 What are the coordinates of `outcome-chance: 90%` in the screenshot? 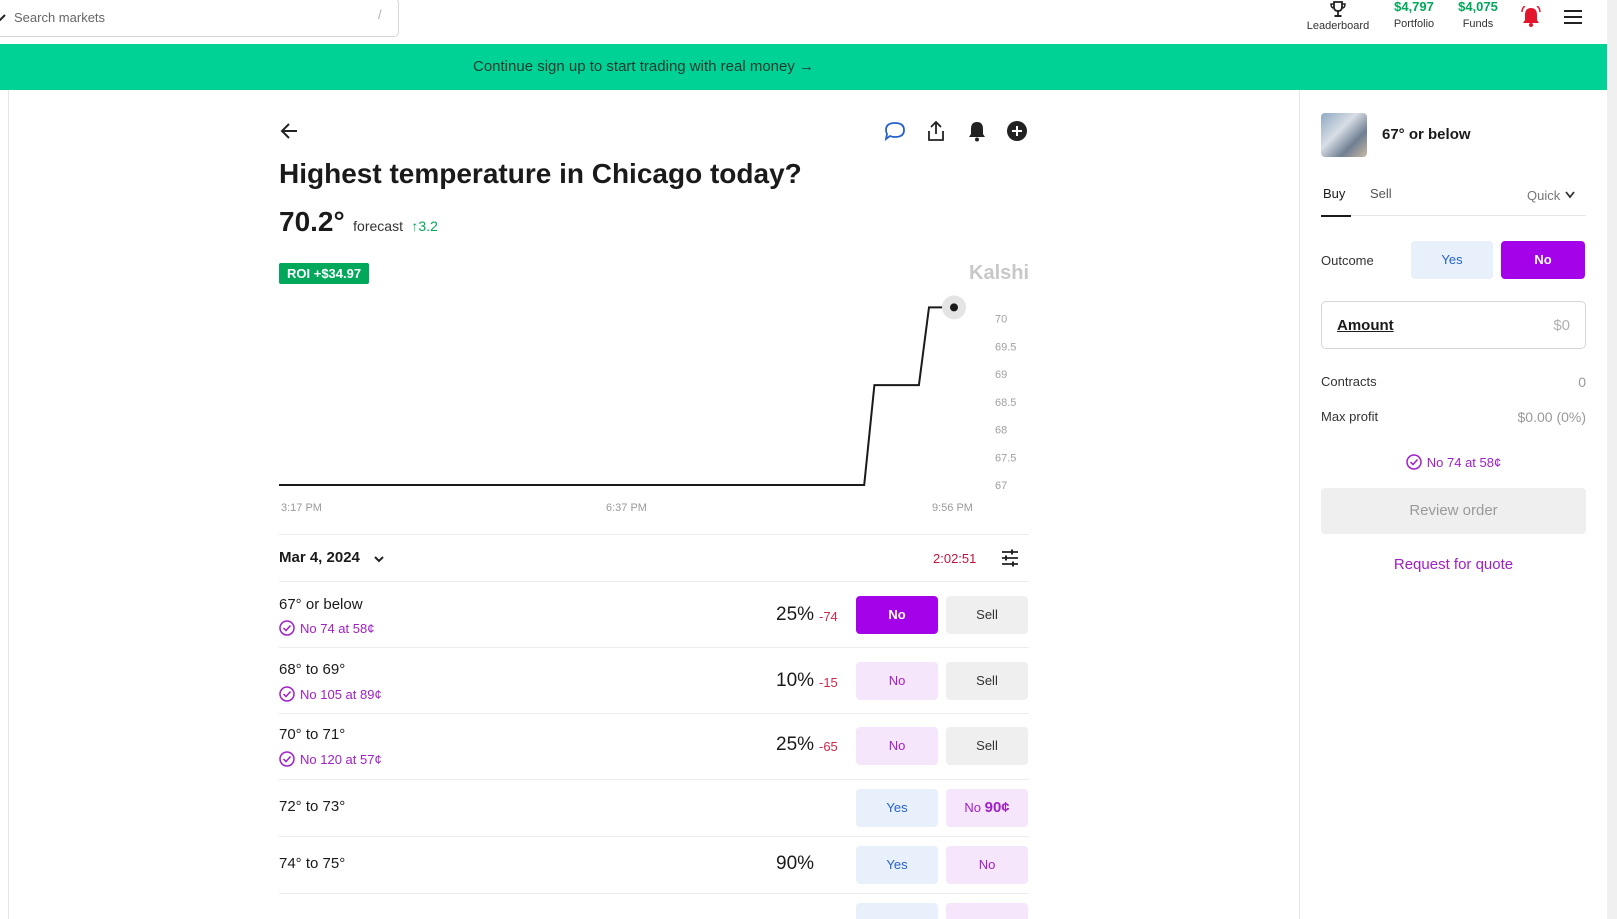 It's located at (795, 863).